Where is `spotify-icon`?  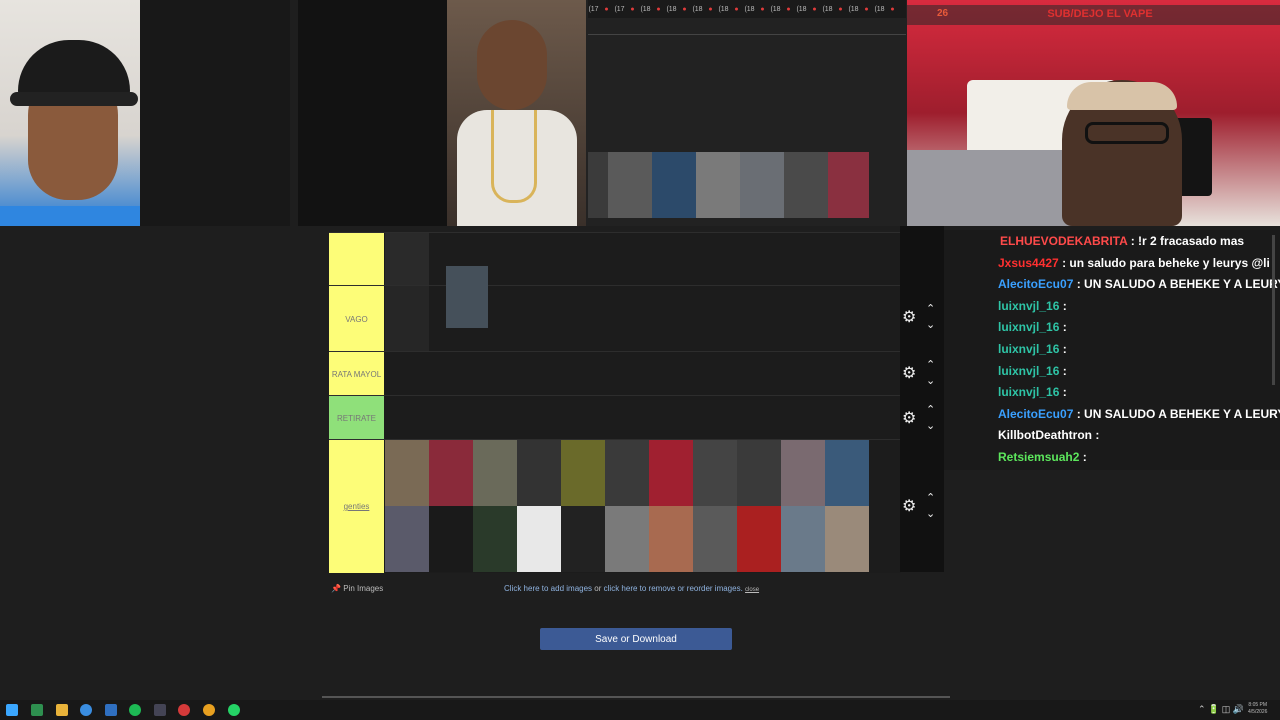
spotify-icon is located at coordinates (135, 710).